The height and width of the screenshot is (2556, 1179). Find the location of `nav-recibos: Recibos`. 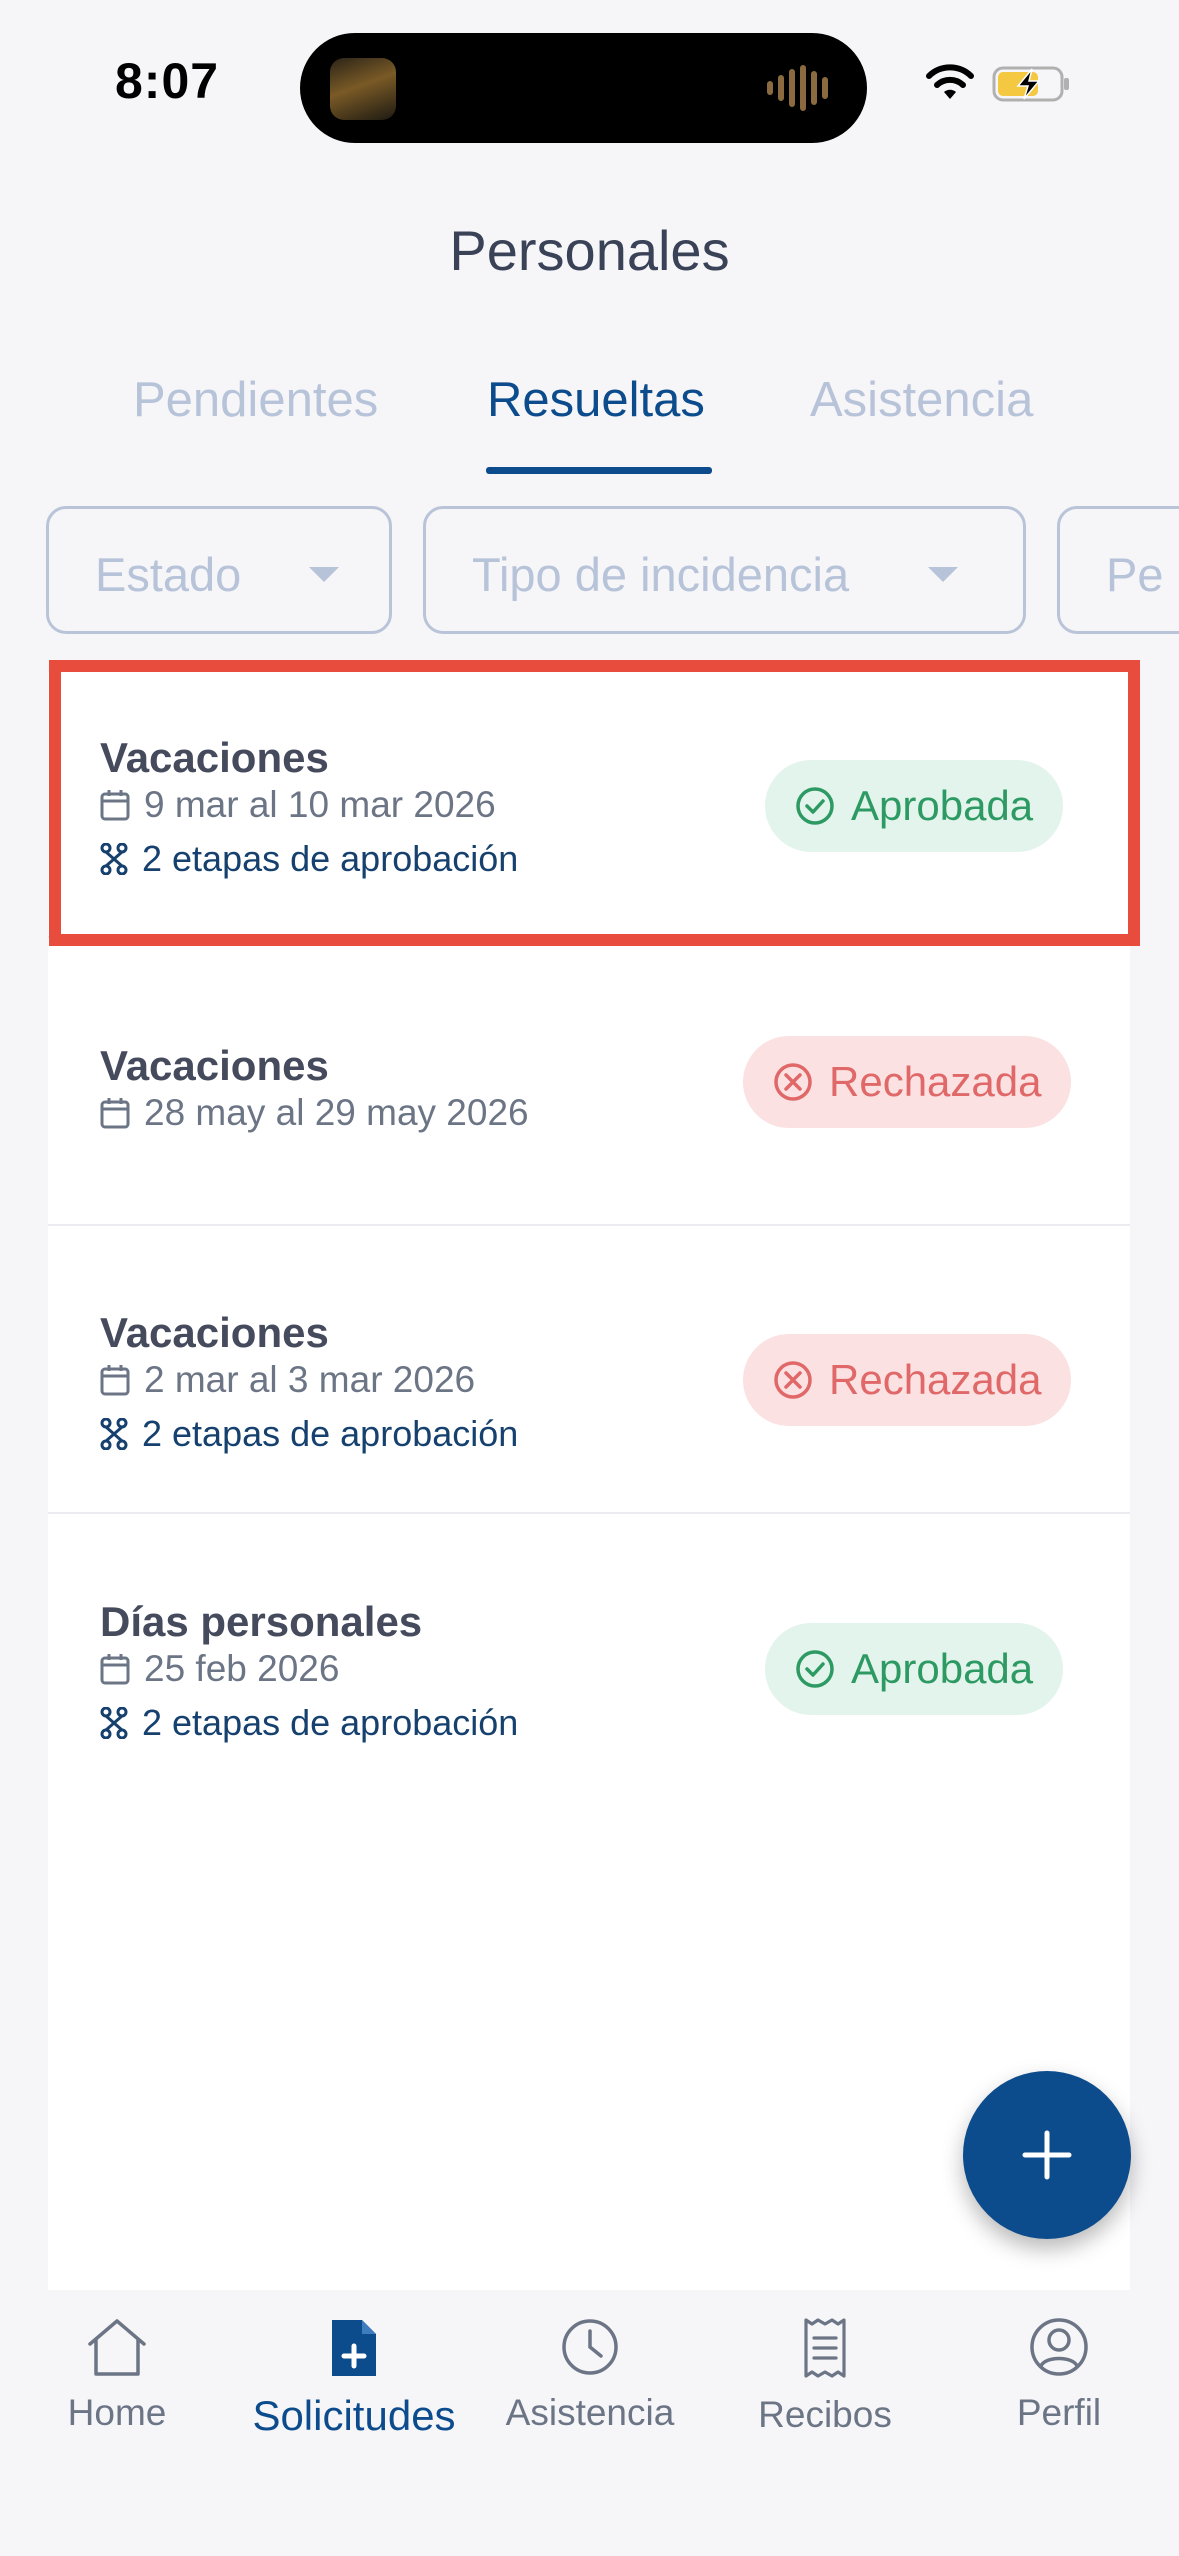

nav-recibos: Recibos is located at coordinates (825, 2376).